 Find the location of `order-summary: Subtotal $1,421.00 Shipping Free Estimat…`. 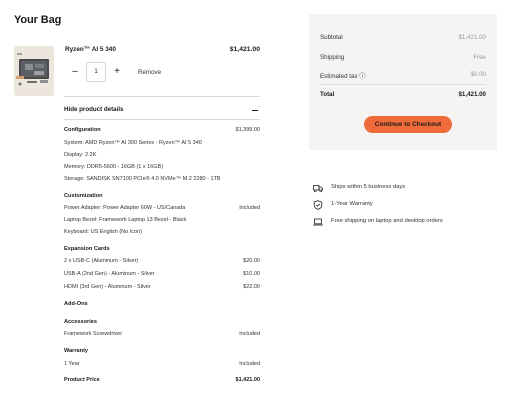

order-summary: Subtotal $1,421.00 Shipping Free Estimat… is located at coordinates (403, 82).